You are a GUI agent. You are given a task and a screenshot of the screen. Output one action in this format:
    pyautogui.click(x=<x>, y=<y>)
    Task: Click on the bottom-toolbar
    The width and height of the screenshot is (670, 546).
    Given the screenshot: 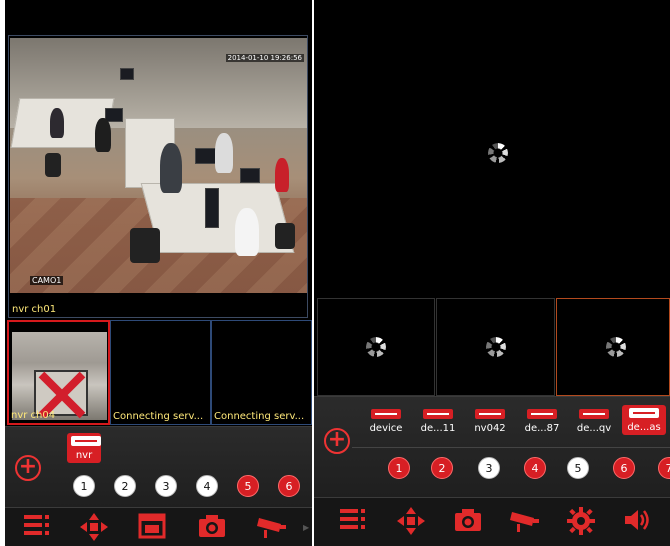 What is the action you would take?
    pyautogui.click(x=492, y=521)
    